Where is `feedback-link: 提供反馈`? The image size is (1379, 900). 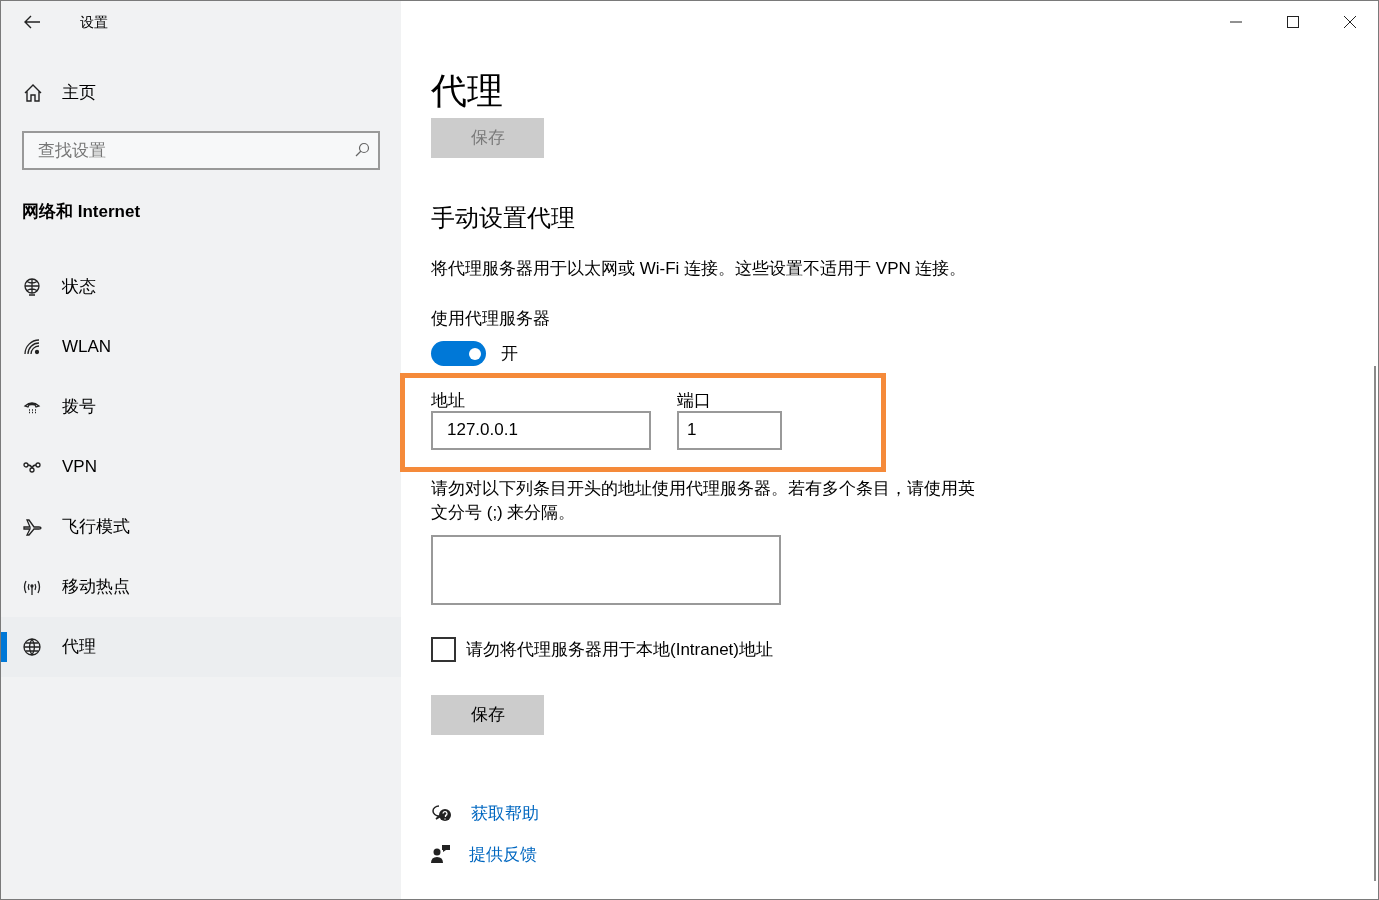
feedback-link: 提供反馈 is located at coordinates (503, 854).